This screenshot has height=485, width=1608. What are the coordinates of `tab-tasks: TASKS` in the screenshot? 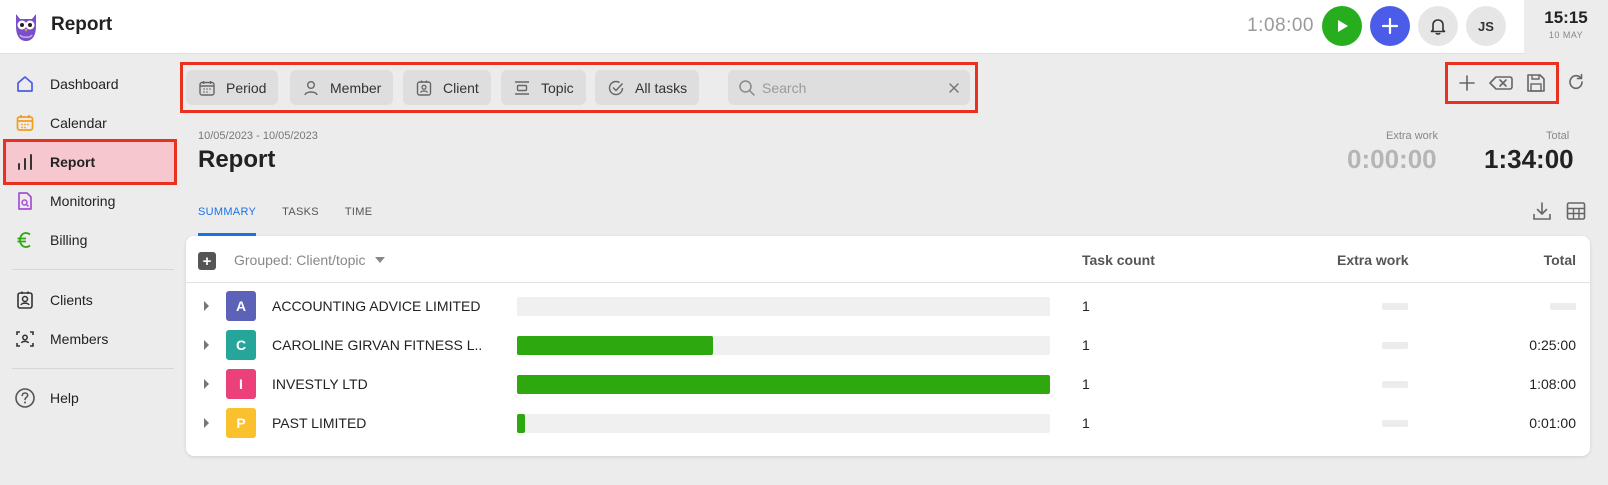 It's located at (300, 218).